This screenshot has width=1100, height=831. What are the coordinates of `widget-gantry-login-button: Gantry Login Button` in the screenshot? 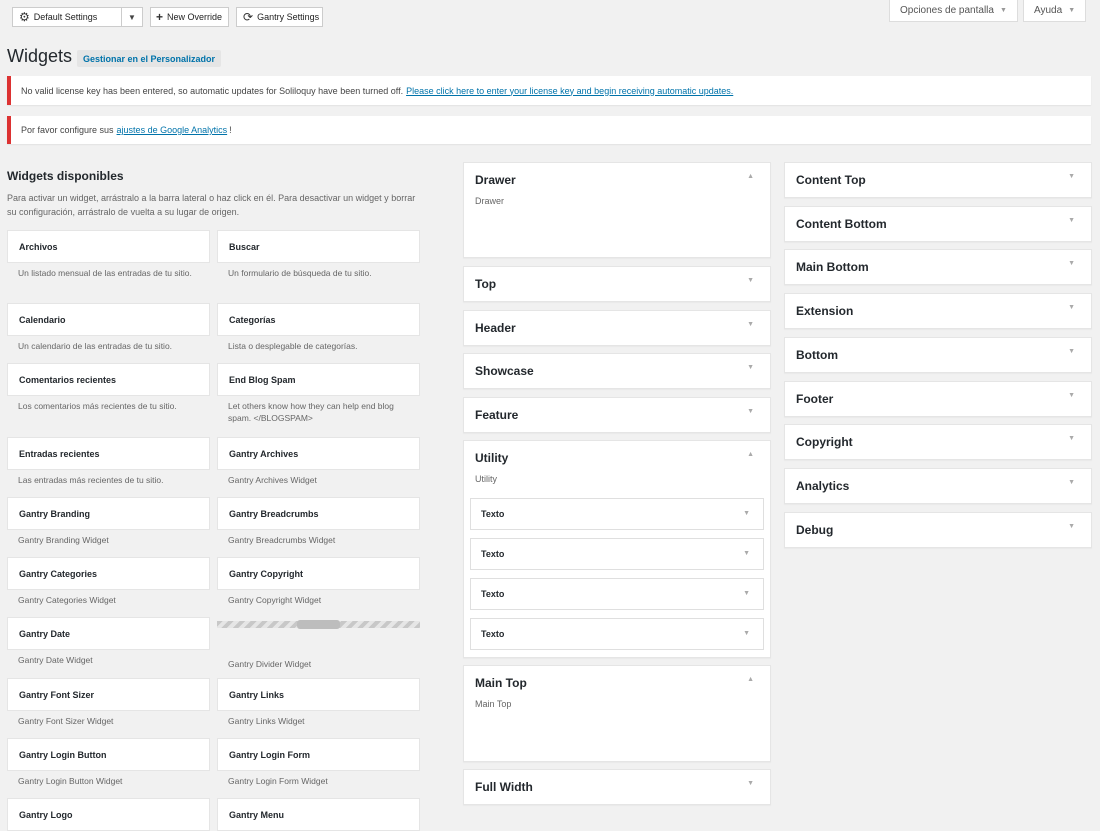 It's located at (108, 754).